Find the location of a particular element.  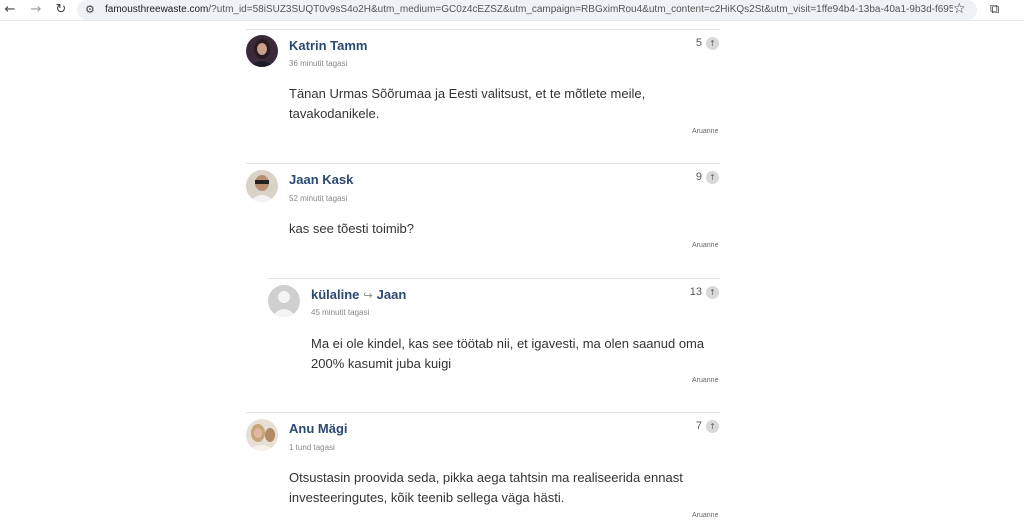

vote-count: 9 is located at coordinates (698, 177).